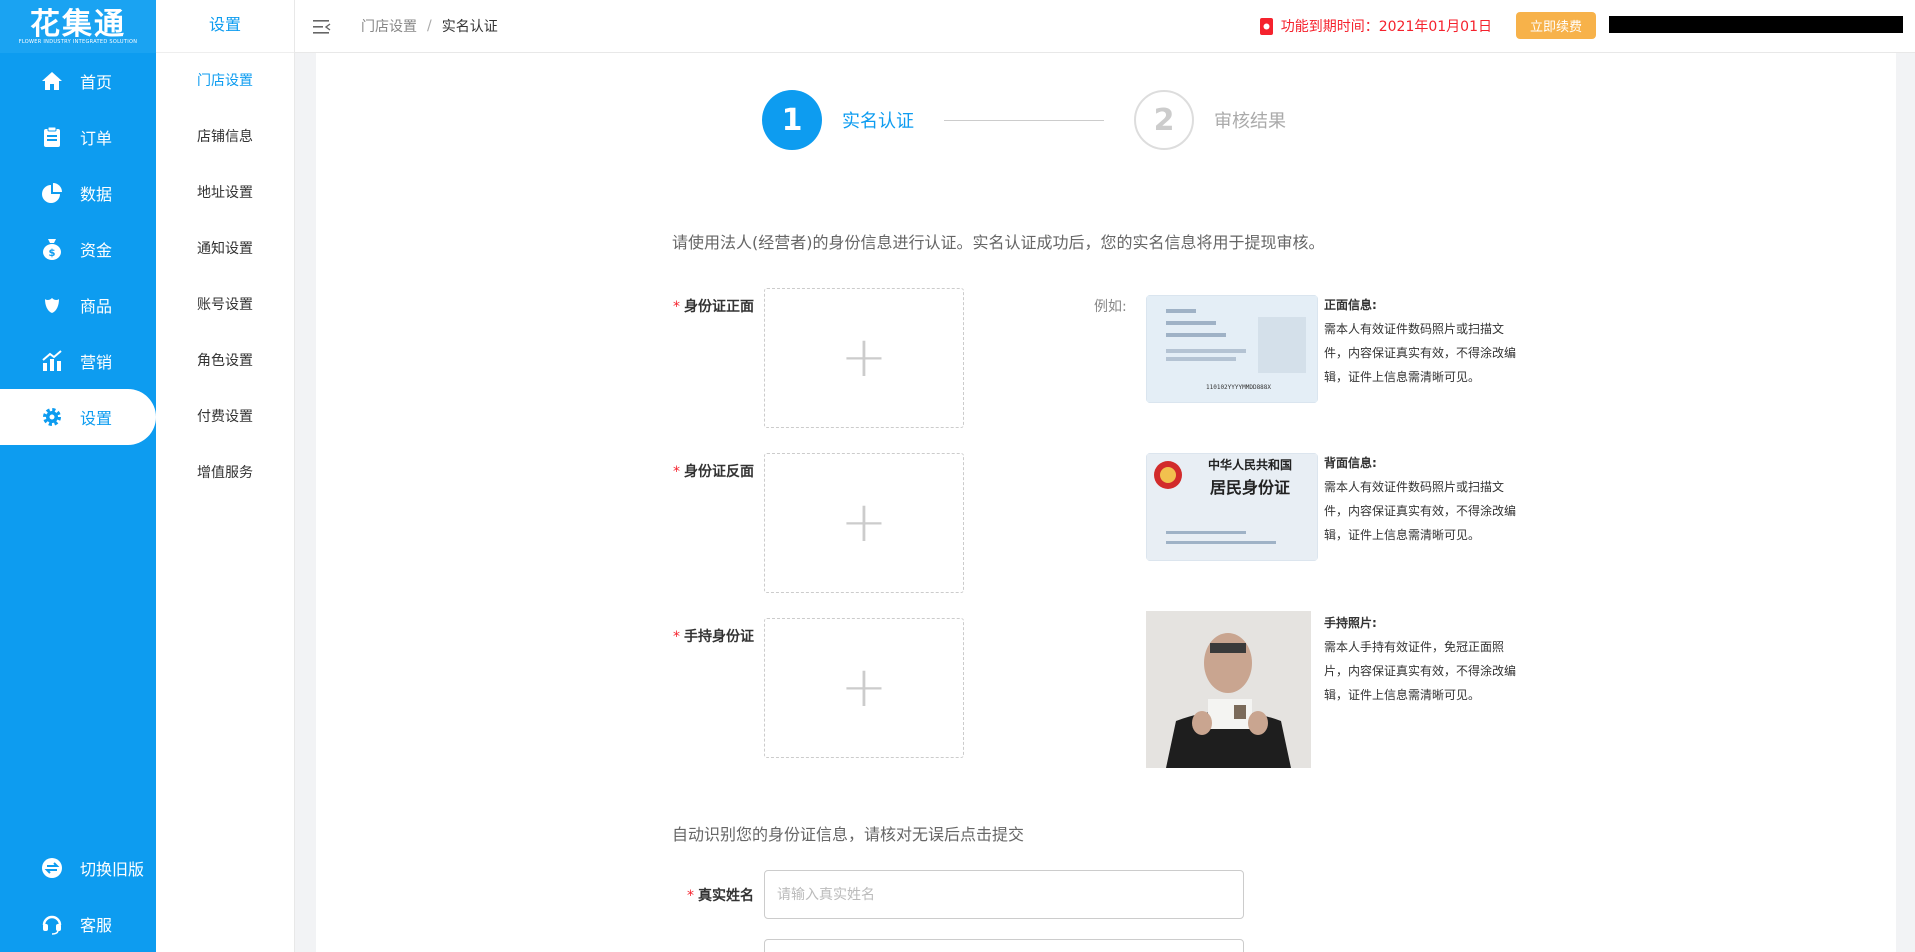 The width and height of the screenshot is (1915, 952). What do you see at coordinates (96, 250) in the screenshot?
I see `nav-item-label: 资金` at bounding box center [96, 250].